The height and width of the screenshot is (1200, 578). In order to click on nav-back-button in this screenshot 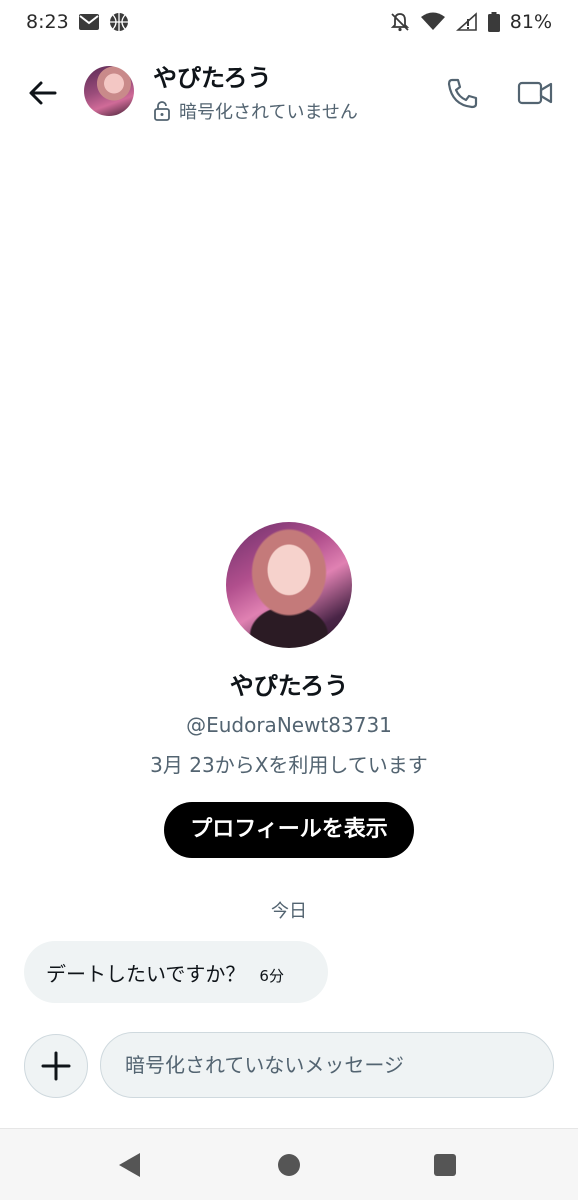, I will do `click(129, 1167)`.